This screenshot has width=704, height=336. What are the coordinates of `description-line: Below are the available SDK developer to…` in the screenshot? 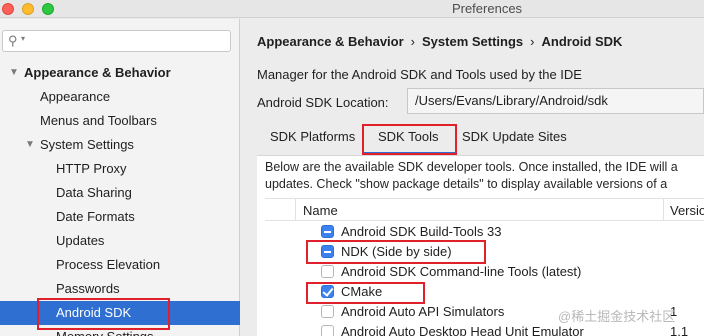 It's located at (471, 167).